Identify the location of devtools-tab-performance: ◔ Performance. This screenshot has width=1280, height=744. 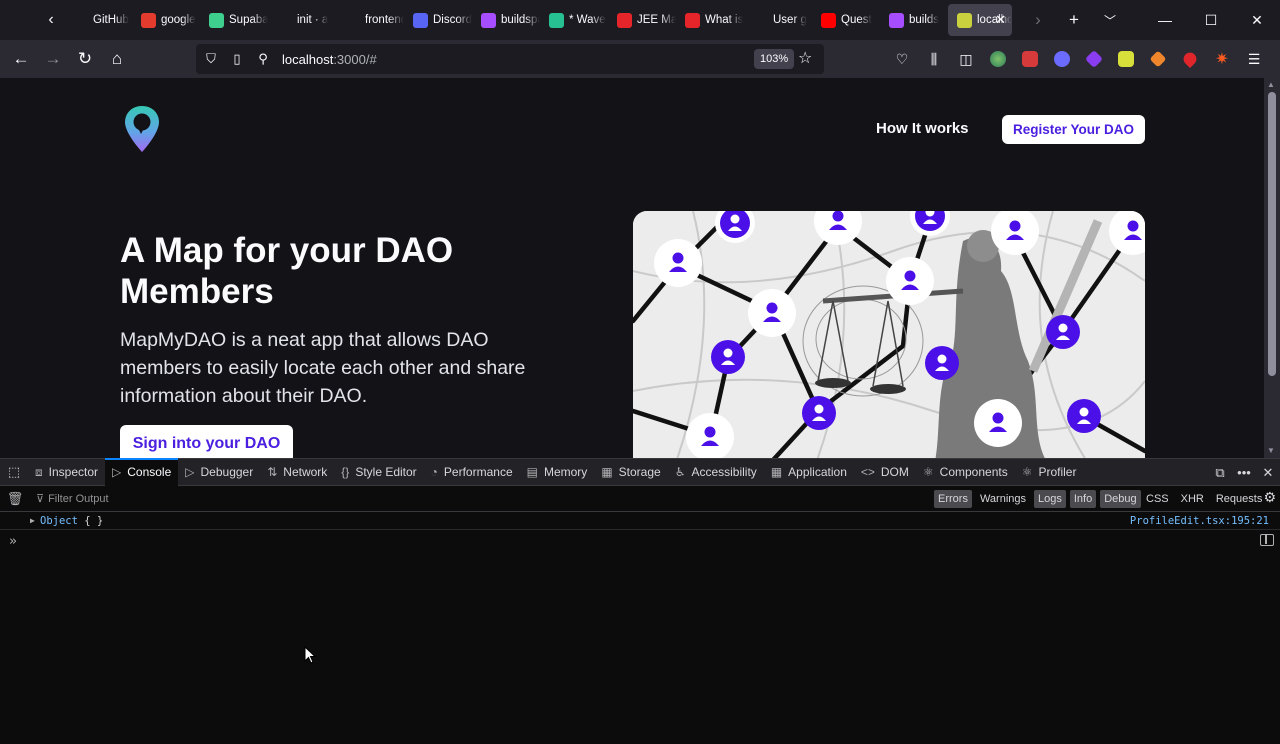
(472, 472).